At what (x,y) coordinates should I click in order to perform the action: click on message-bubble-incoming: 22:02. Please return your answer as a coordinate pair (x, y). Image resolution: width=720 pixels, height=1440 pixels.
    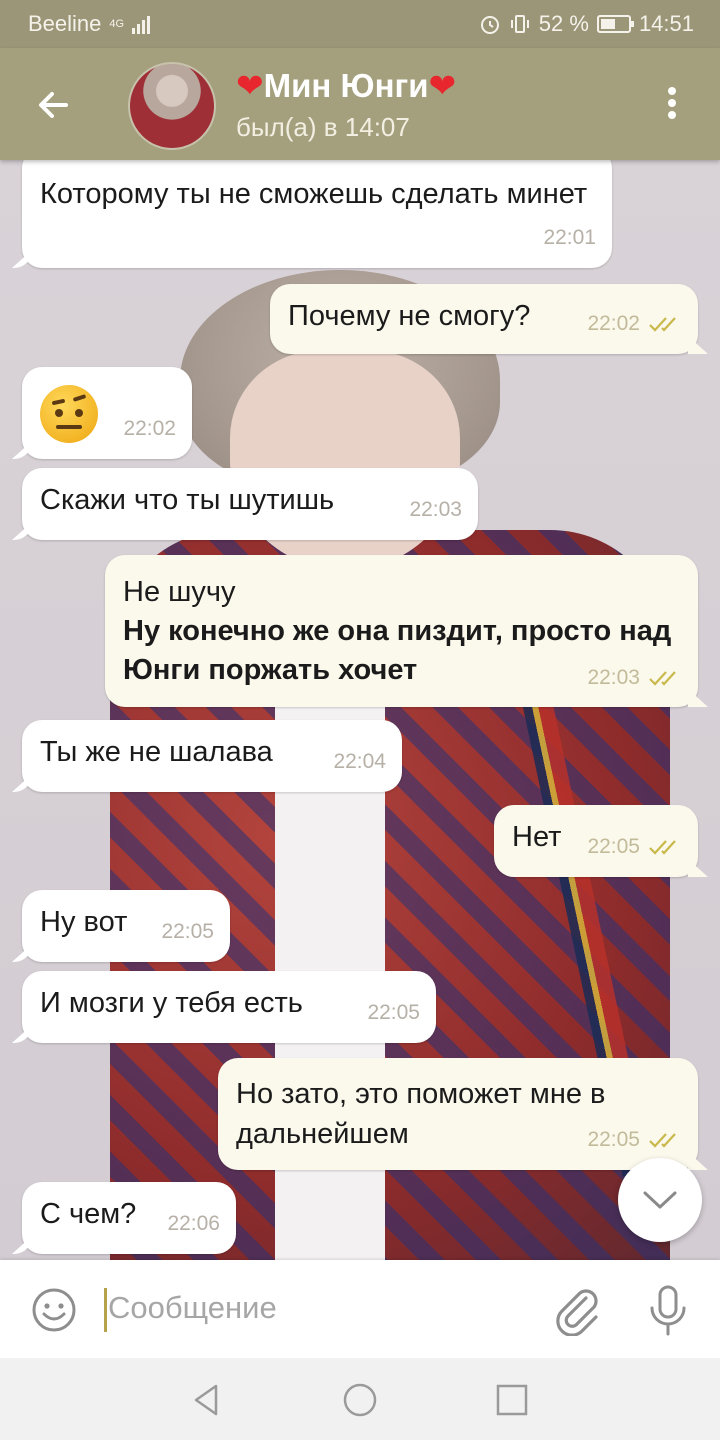
    Looking at the image, I should click on (107, 413).